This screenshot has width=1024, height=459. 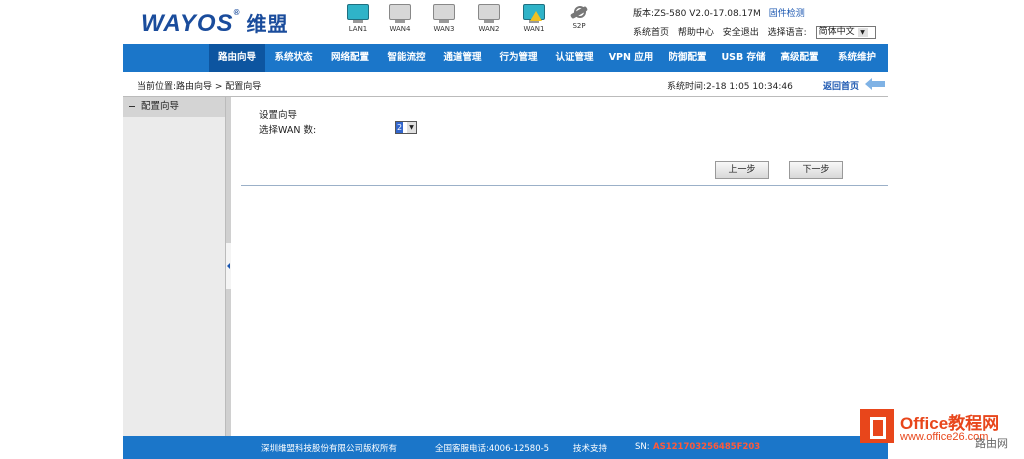 I want to click on watermark: Office教程网 www.office26.com 路由网, so click(x=942, y=432).